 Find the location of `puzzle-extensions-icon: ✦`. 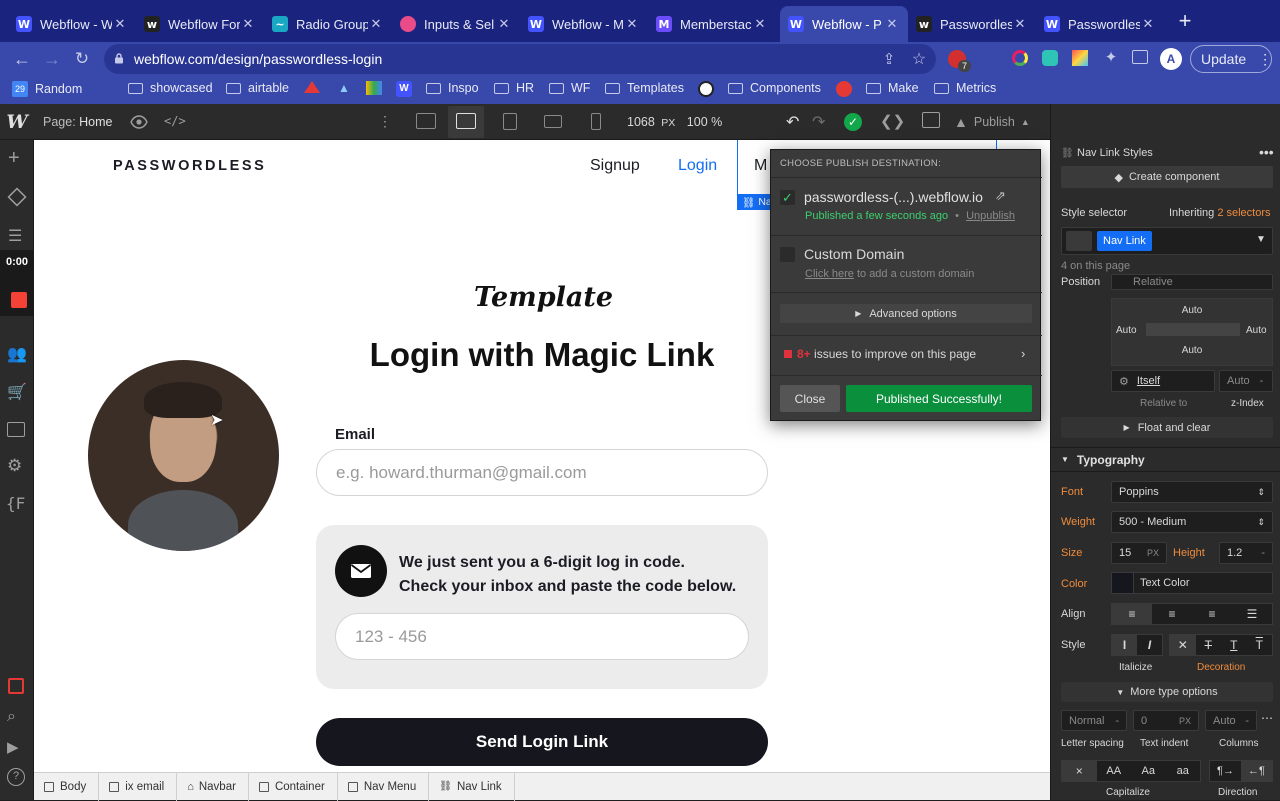

puzzle-extensions-icon: ✦ is located at coordinates (1111, 57).